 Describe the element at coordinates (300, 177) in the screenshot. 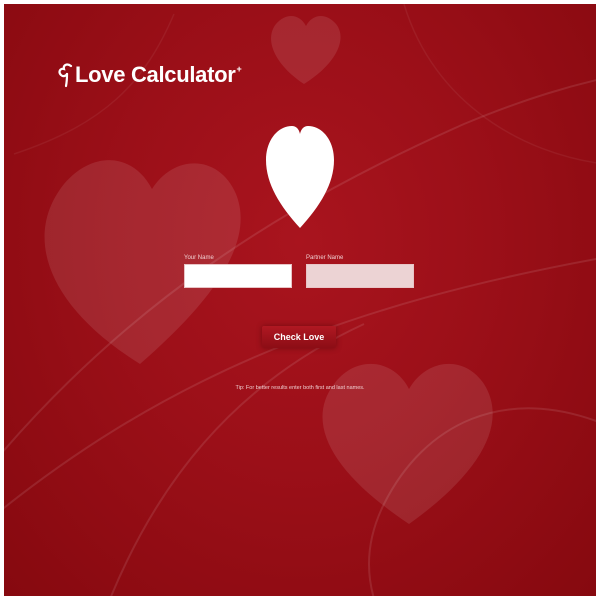

I see `heart-icon` at that location.